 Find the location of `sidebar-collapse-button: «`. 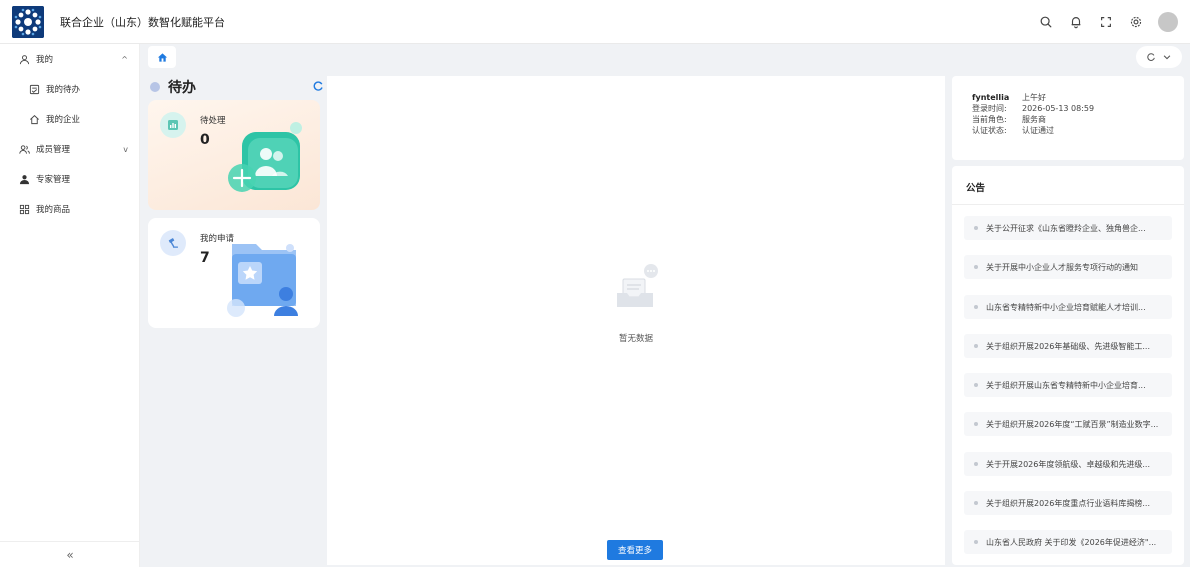

sidebar-collapse-button: « is located at coordinates (70, 554).